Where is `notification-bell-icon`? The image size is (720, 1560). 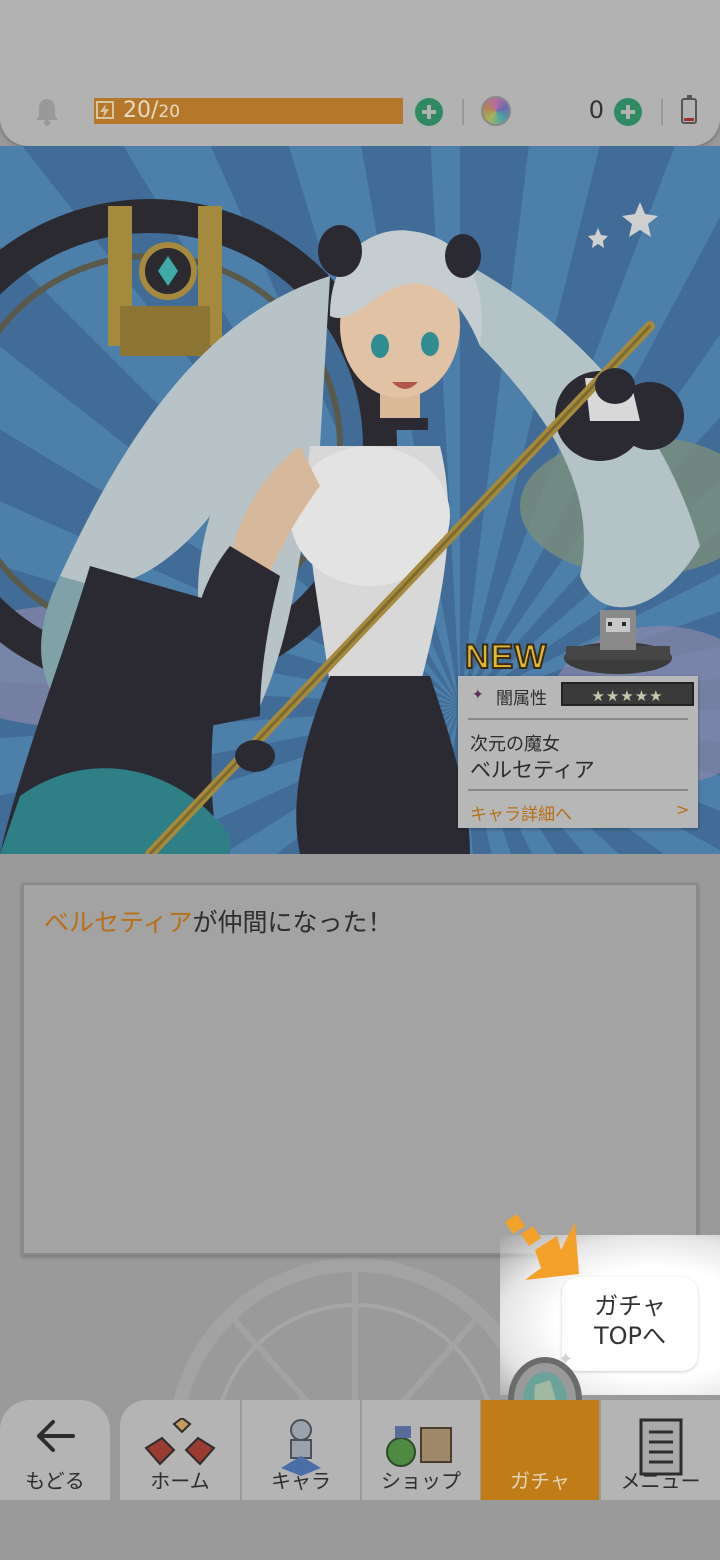 notification-bell-icon is located at coordinates (47, 112).